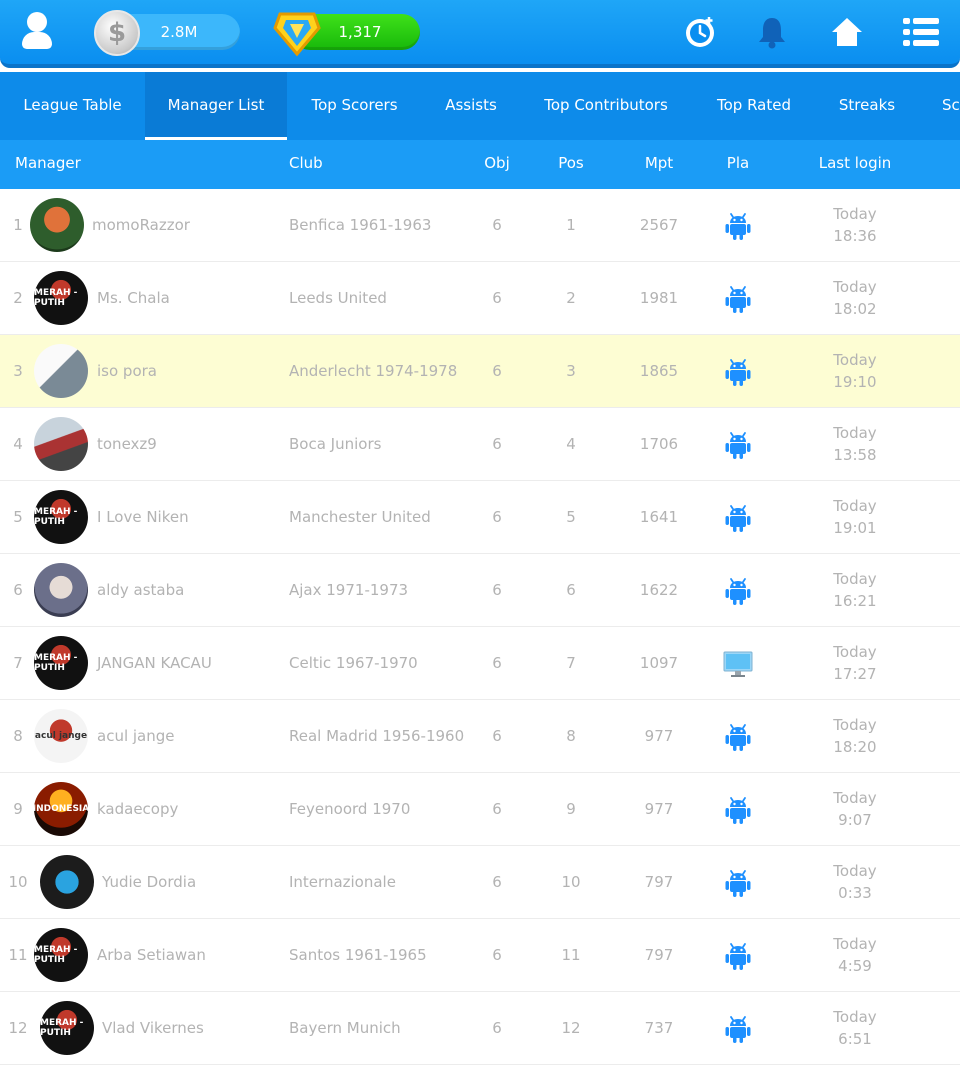  Describe the element at coordinates (216, 106) in the screenshot. I see `tab-manager-list: Manager List` at that location.